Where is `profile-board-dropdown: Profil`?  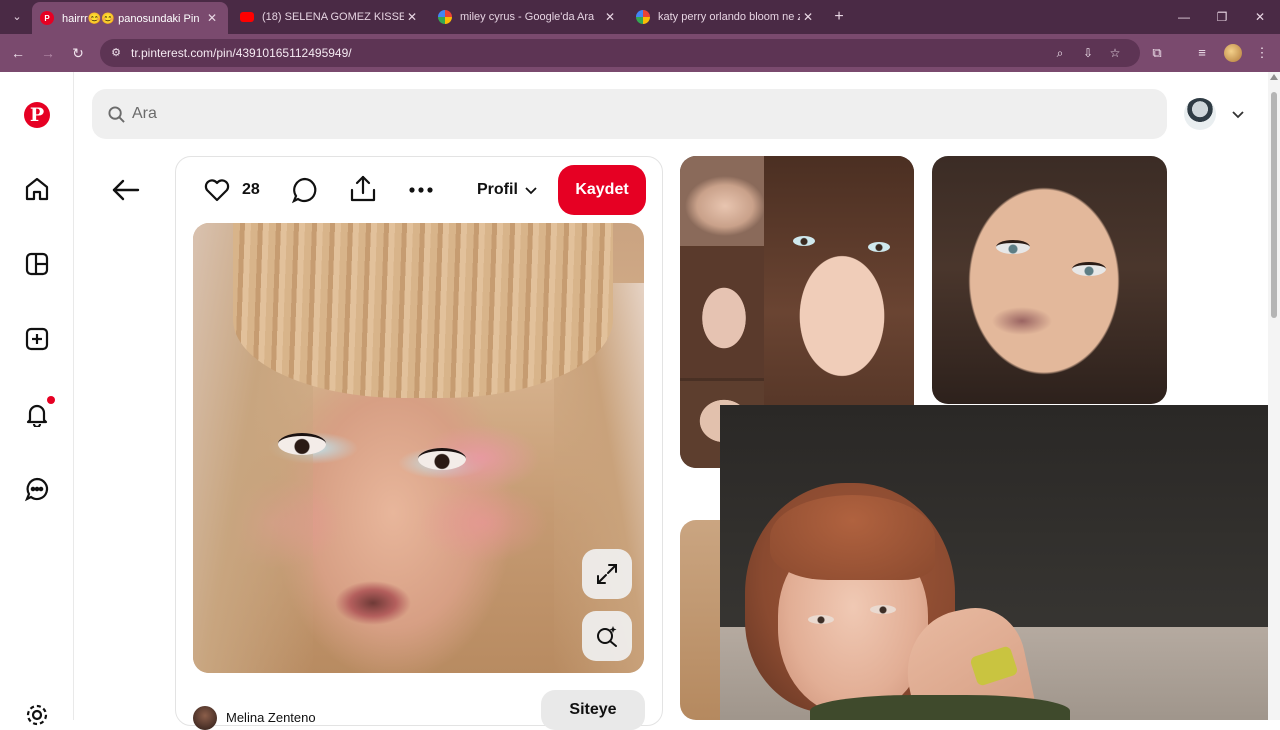 profile-board-dropdown: Profil is located at coordinates (507, 190).